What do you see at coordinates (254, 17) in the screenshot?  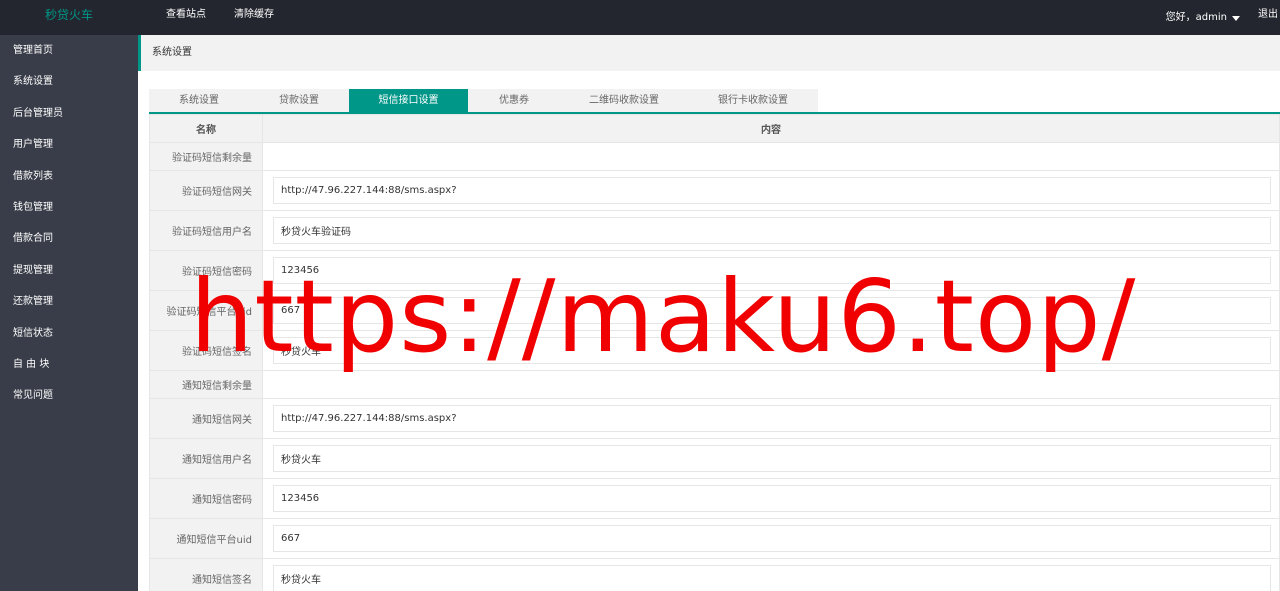 I see `clear-cache-link: 清除缓存` at bounding box center [254, 17].